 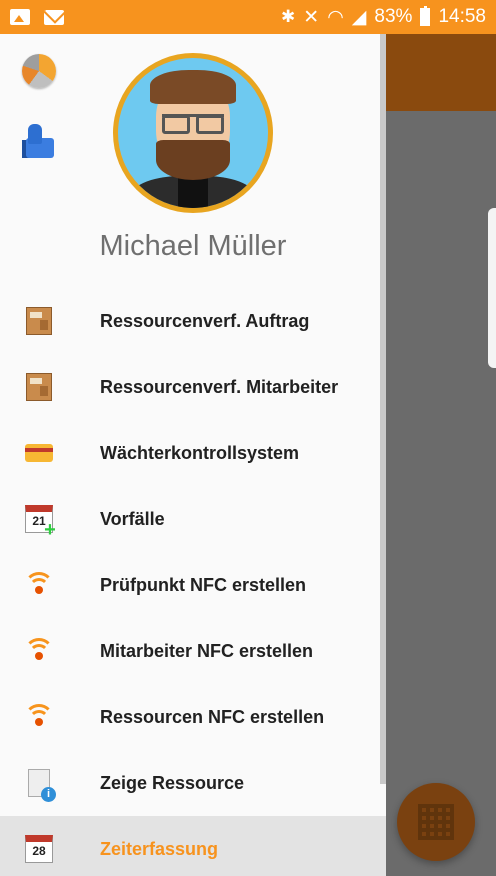 I want to click on pie-chart-icon, so click(x=39, y=71).